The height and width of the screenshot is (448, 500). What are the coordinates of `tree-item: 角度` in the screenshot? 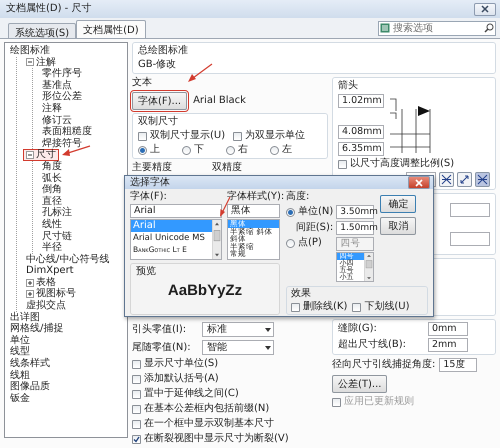 It's located at (52, 166).